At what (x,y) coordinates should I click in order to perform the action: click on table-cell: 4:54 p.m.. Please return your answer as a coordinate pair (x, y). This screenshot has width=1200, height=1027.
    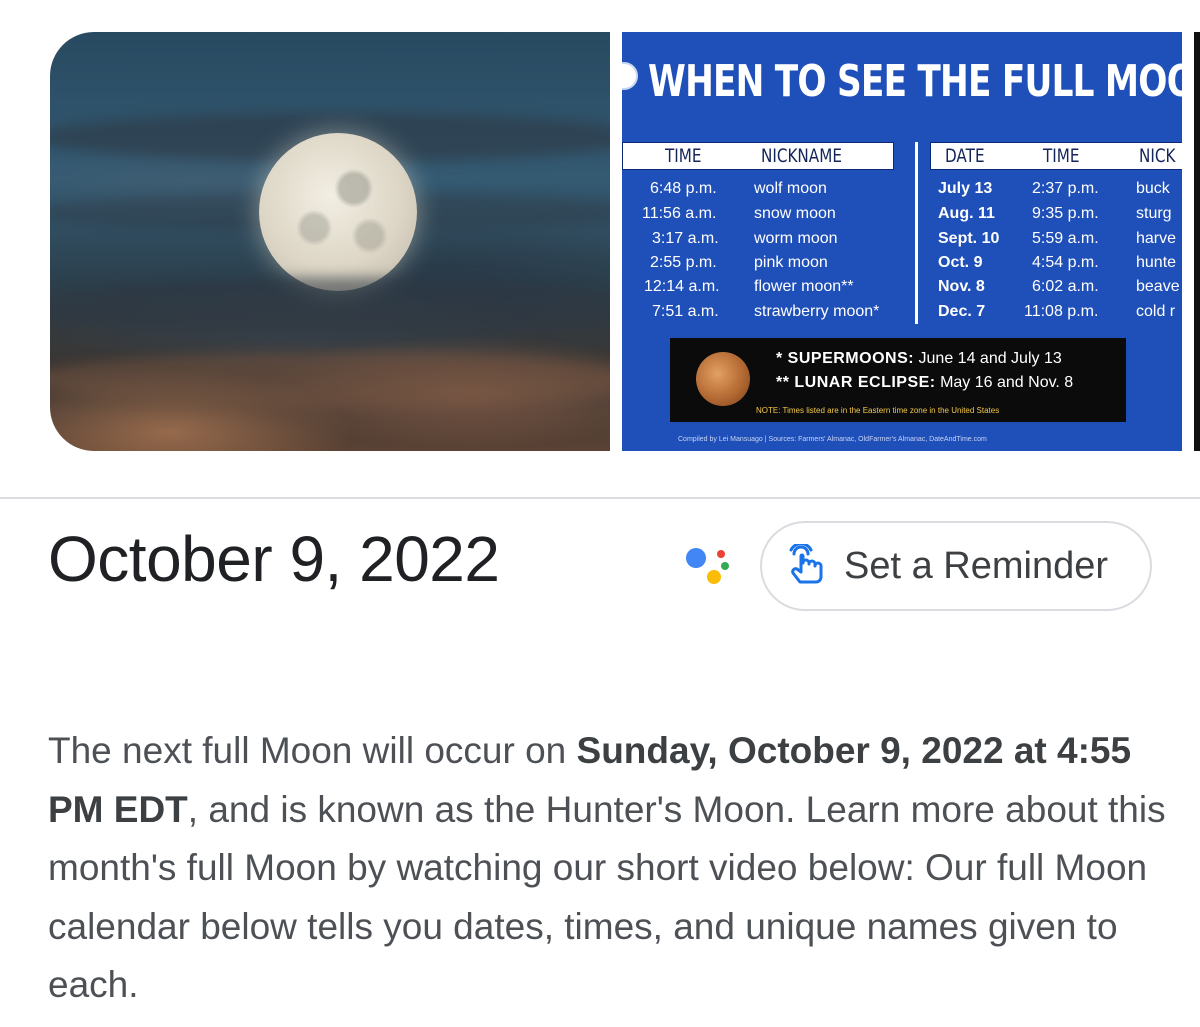
    Looking at the image, I should click on (1065, 262).